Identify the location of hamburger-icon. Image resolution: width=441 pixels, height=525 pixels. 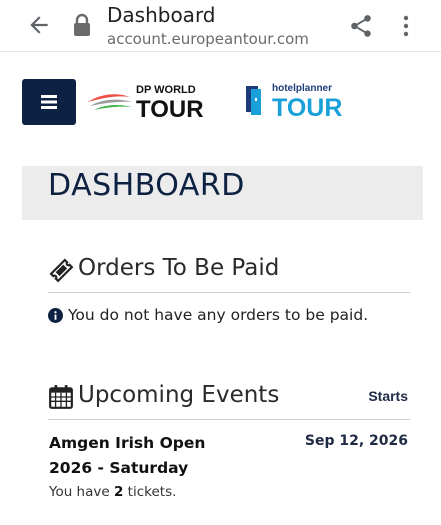
(49, 102).